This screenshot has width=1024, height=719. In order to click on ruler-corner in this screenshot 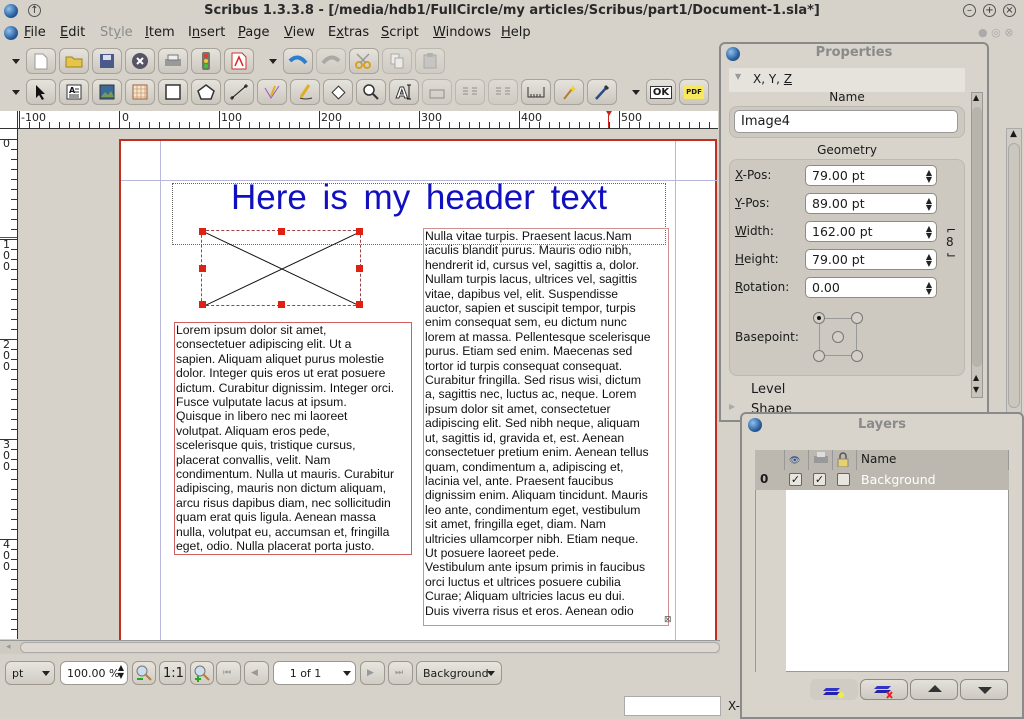, I will do `click(9, 120)`.